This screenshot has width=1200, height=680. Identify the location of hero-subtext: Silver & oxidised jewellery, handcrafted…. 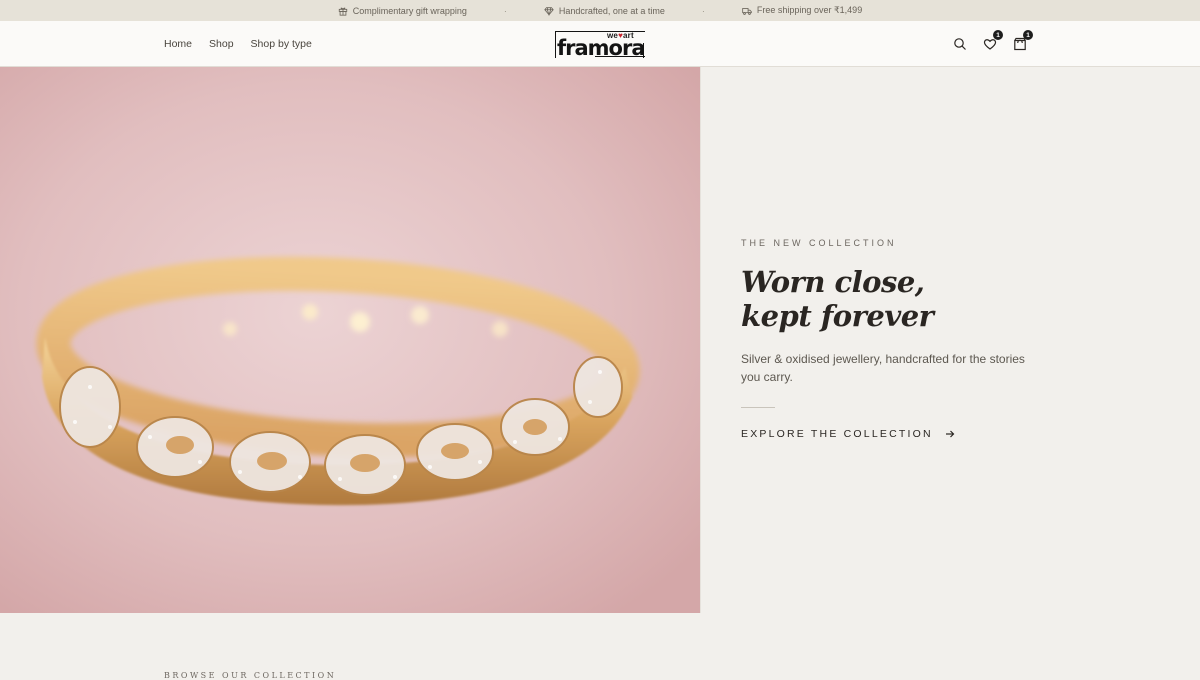
(883, 368).